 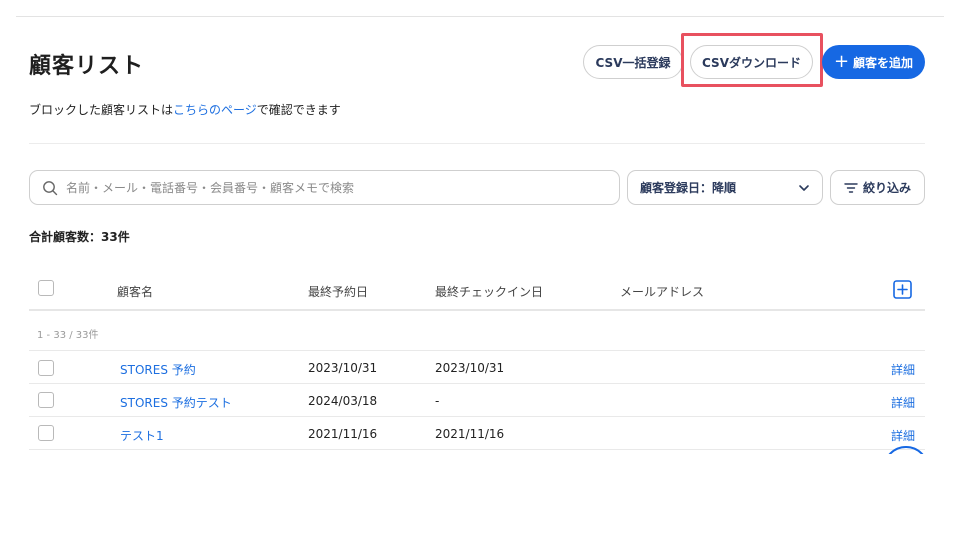 What do you see at coordinates (752, 60) in the screenshot?
I see `highlight-box` at bounding box center [752, 60].